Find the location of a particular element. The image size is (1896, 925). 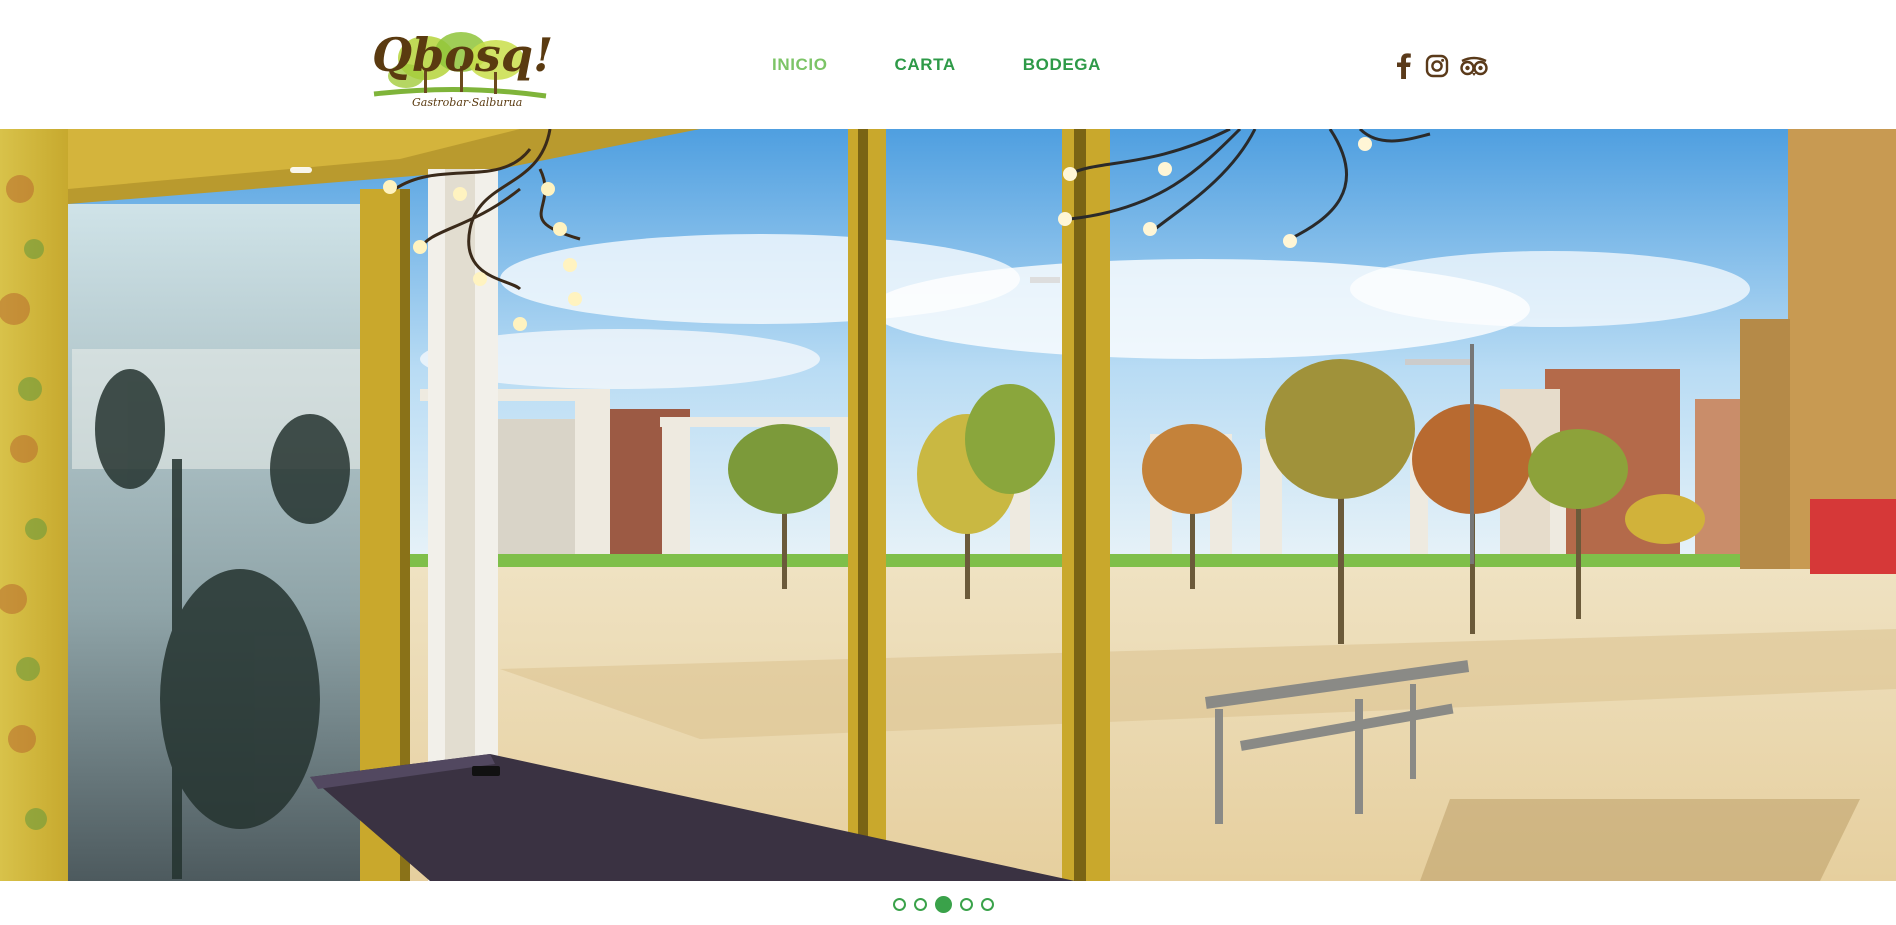

main-nav: INICIO CARTA BODEGA is located at coordinates (970, 65).